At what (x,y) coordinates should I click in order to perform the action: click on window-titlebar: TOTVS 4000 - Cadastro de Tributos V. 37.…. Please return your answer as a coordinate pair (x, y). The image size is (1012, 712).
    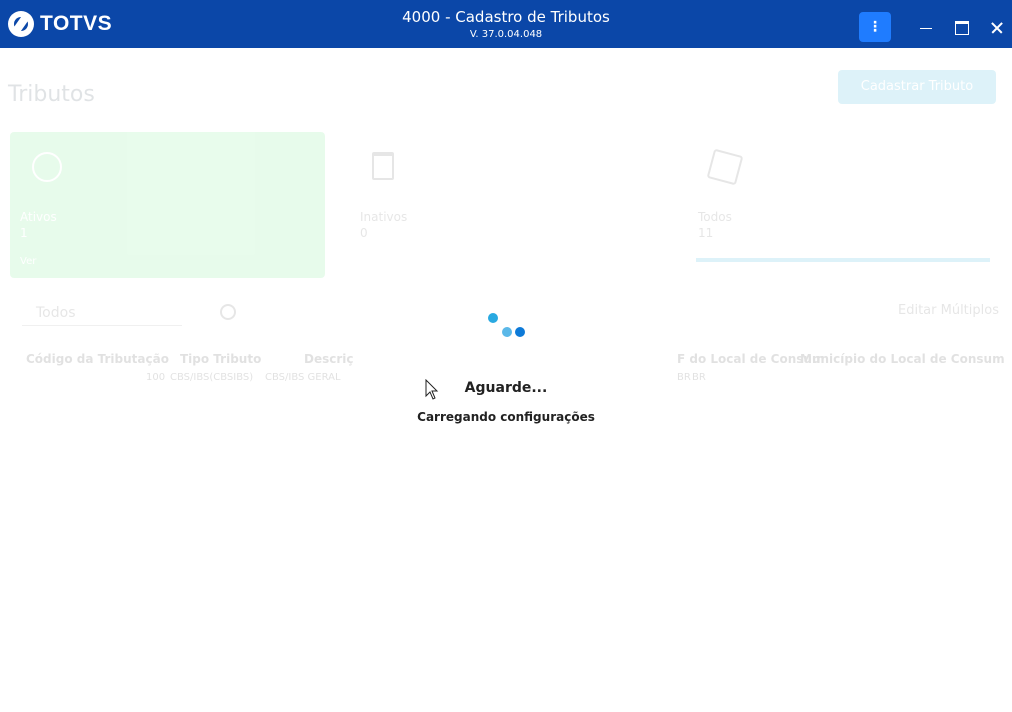
    Looking at the image, I should click on (506, 24).